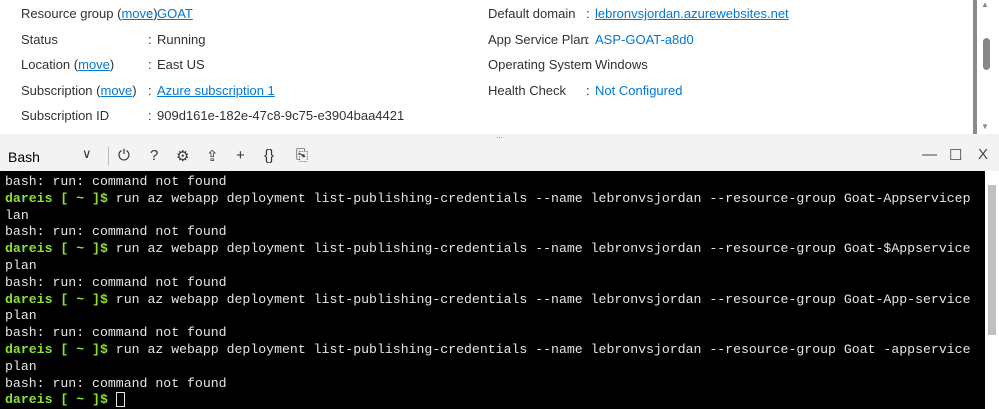  I want to click on field-label: Default domain, so click(532, 13).